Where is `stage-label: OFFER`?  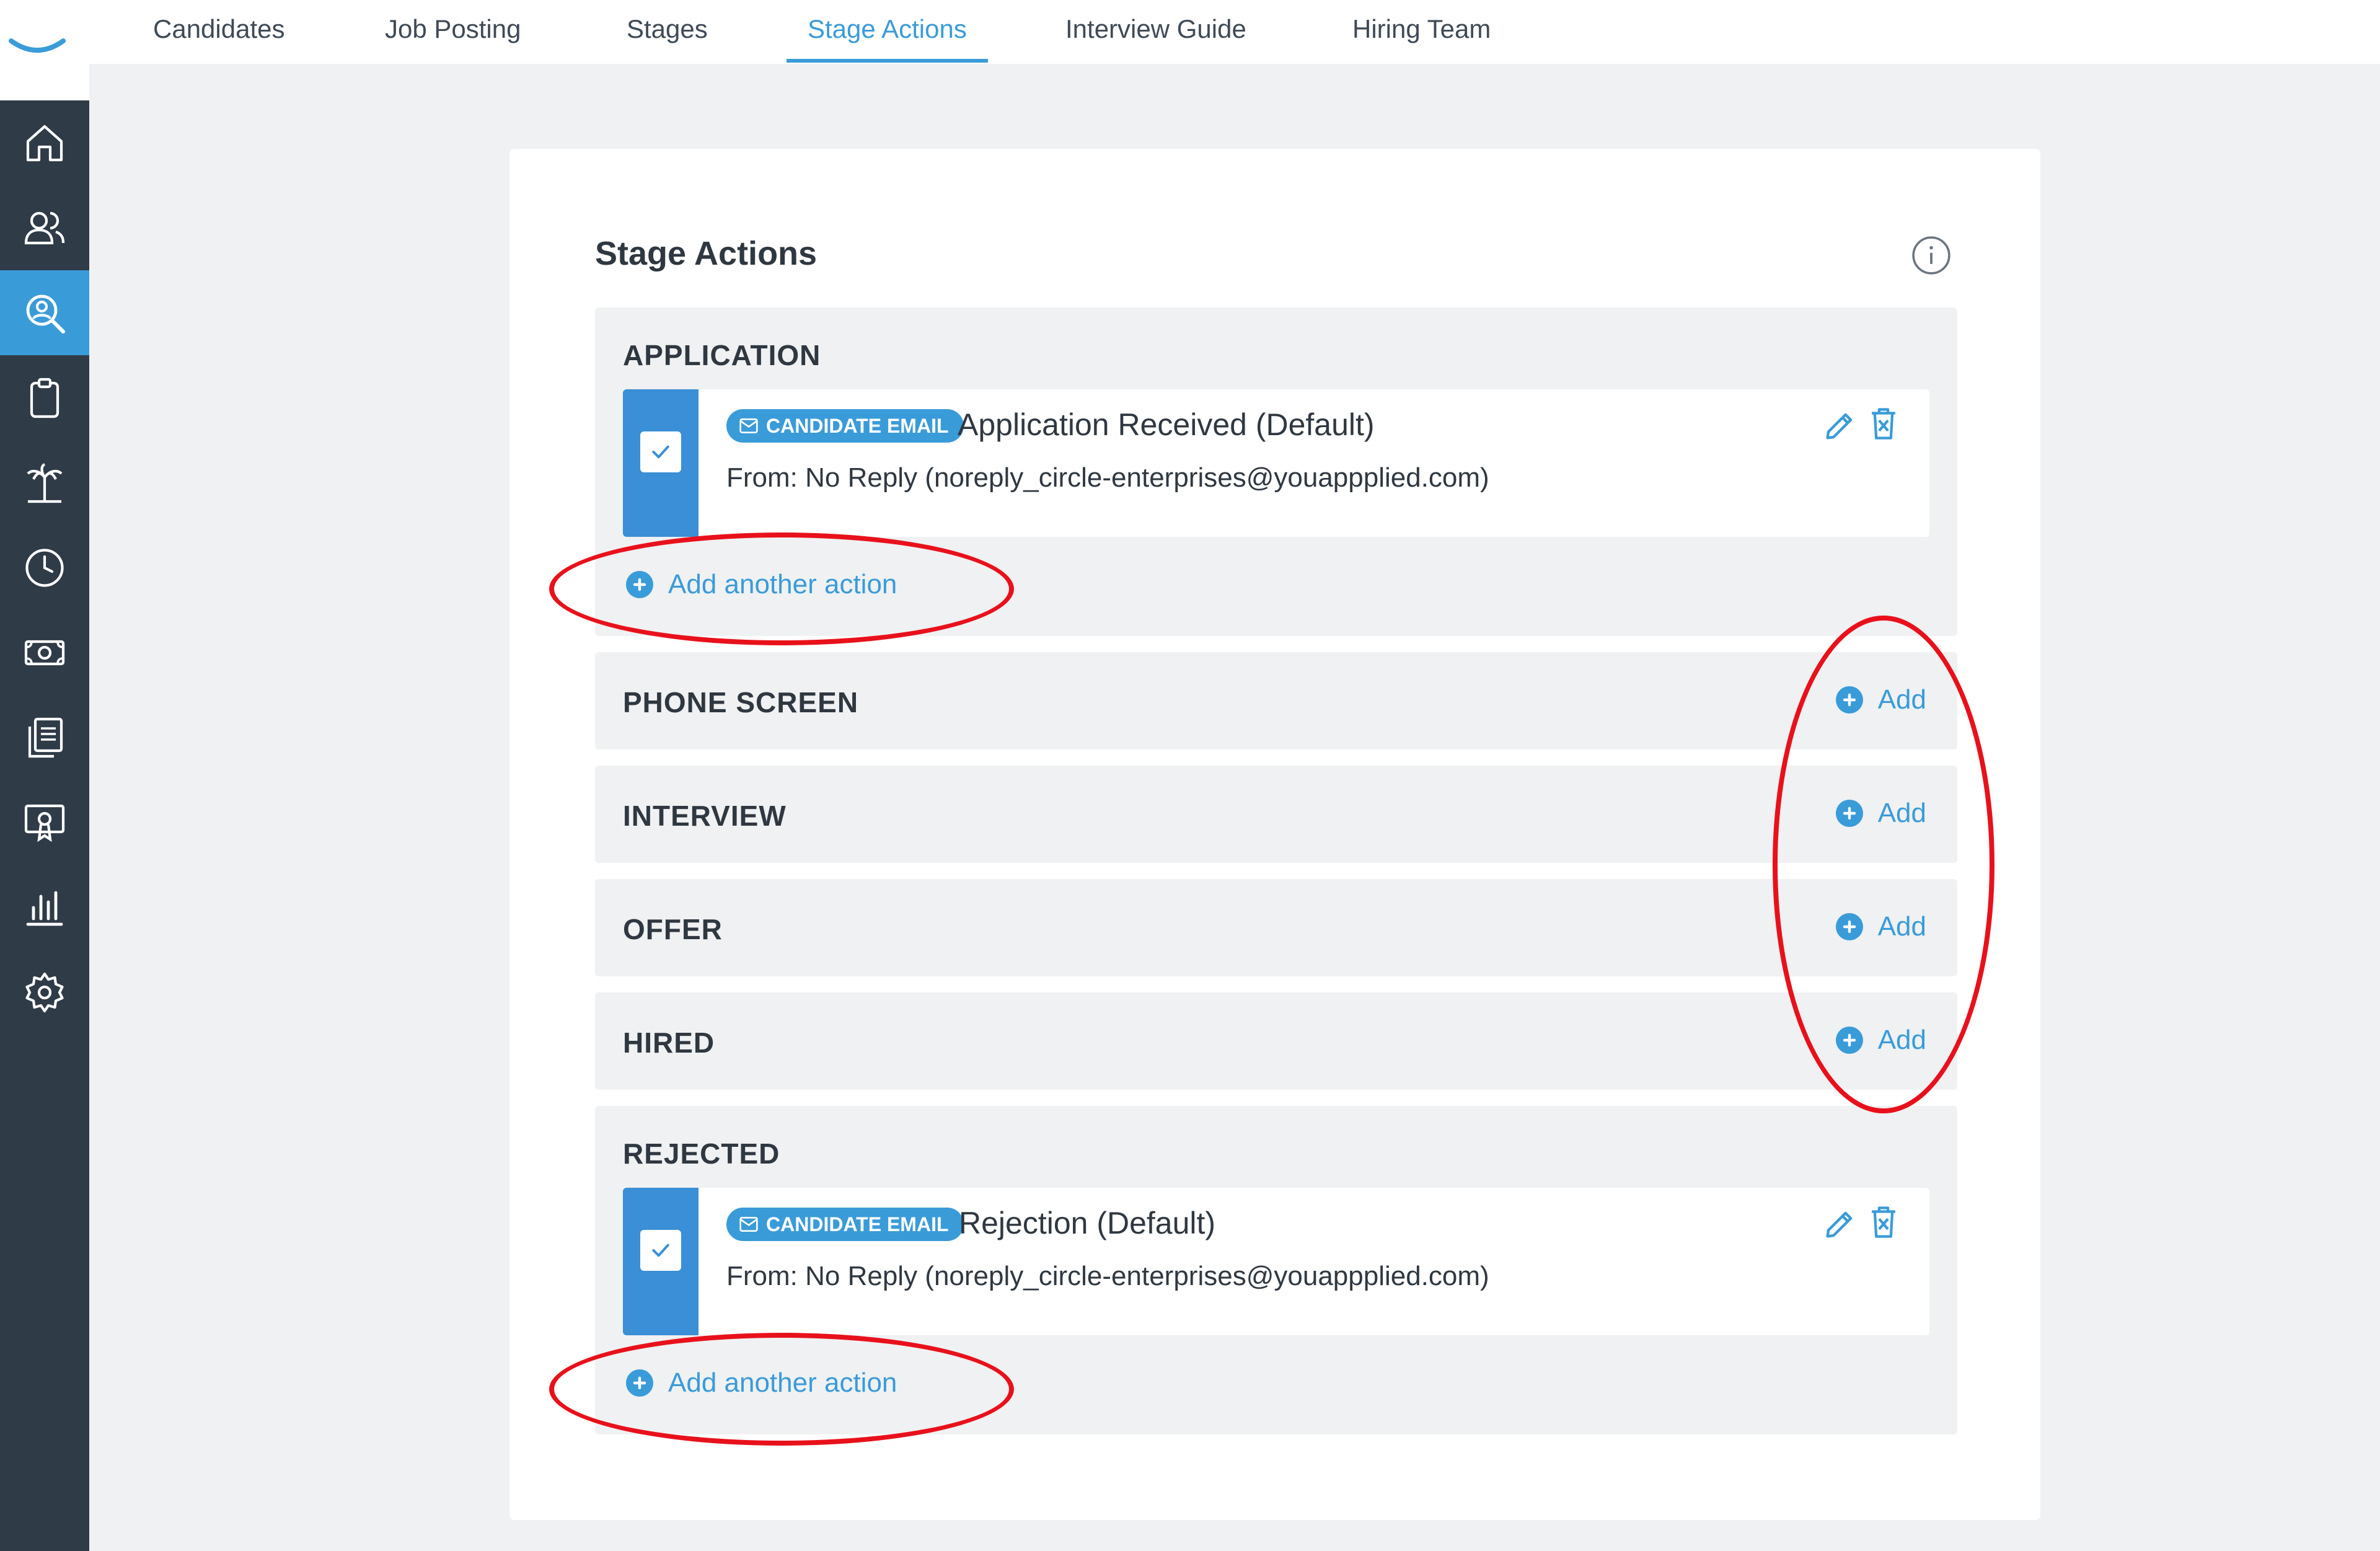
stage-label: OFFER is located at coordinates (673, 929).